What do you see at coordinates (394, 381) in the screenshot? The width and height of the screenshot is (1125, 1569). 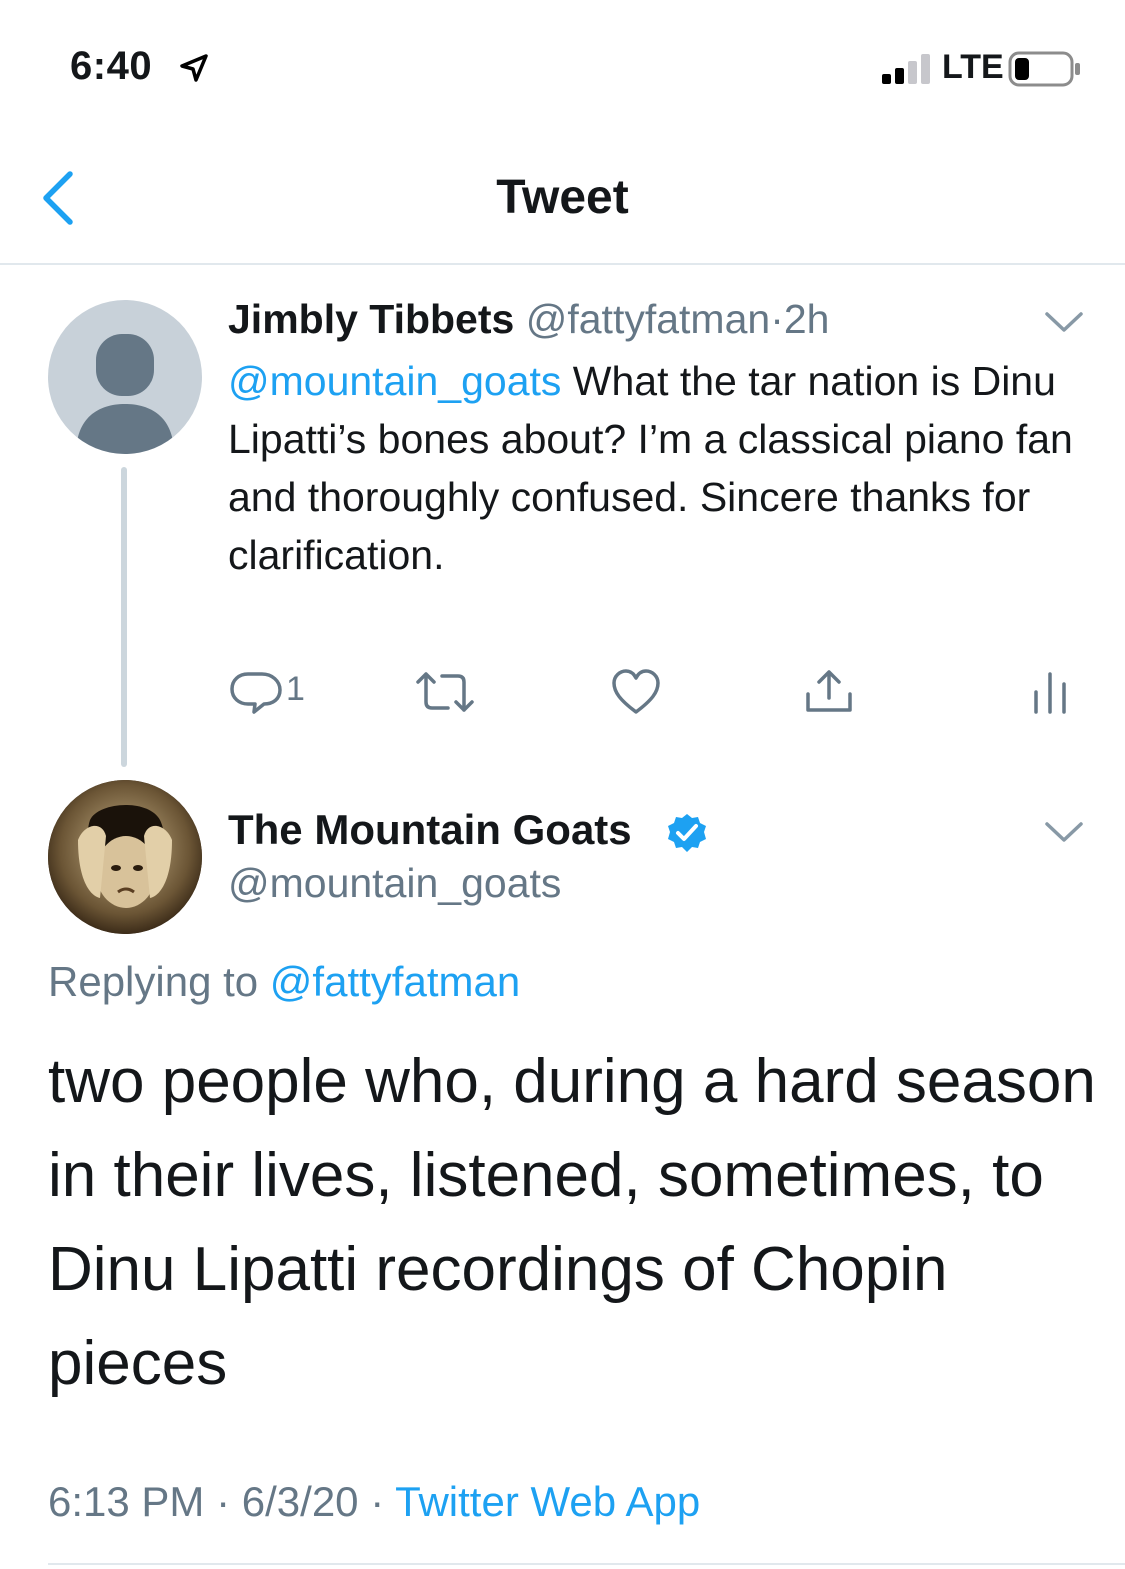 I see `mention-link: @mountain_goats` at bounding box center [394, 381].